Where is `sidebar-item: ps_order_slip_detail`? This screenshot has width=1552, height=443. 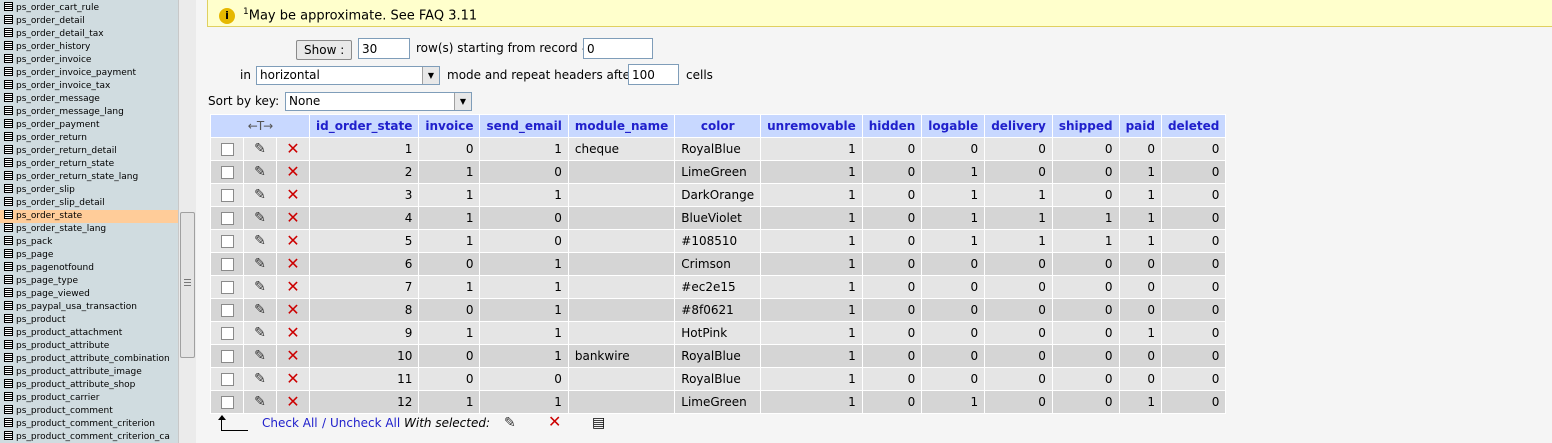 sidebar-item: ps_order_slip_detail is located at coordinates (89, 203).